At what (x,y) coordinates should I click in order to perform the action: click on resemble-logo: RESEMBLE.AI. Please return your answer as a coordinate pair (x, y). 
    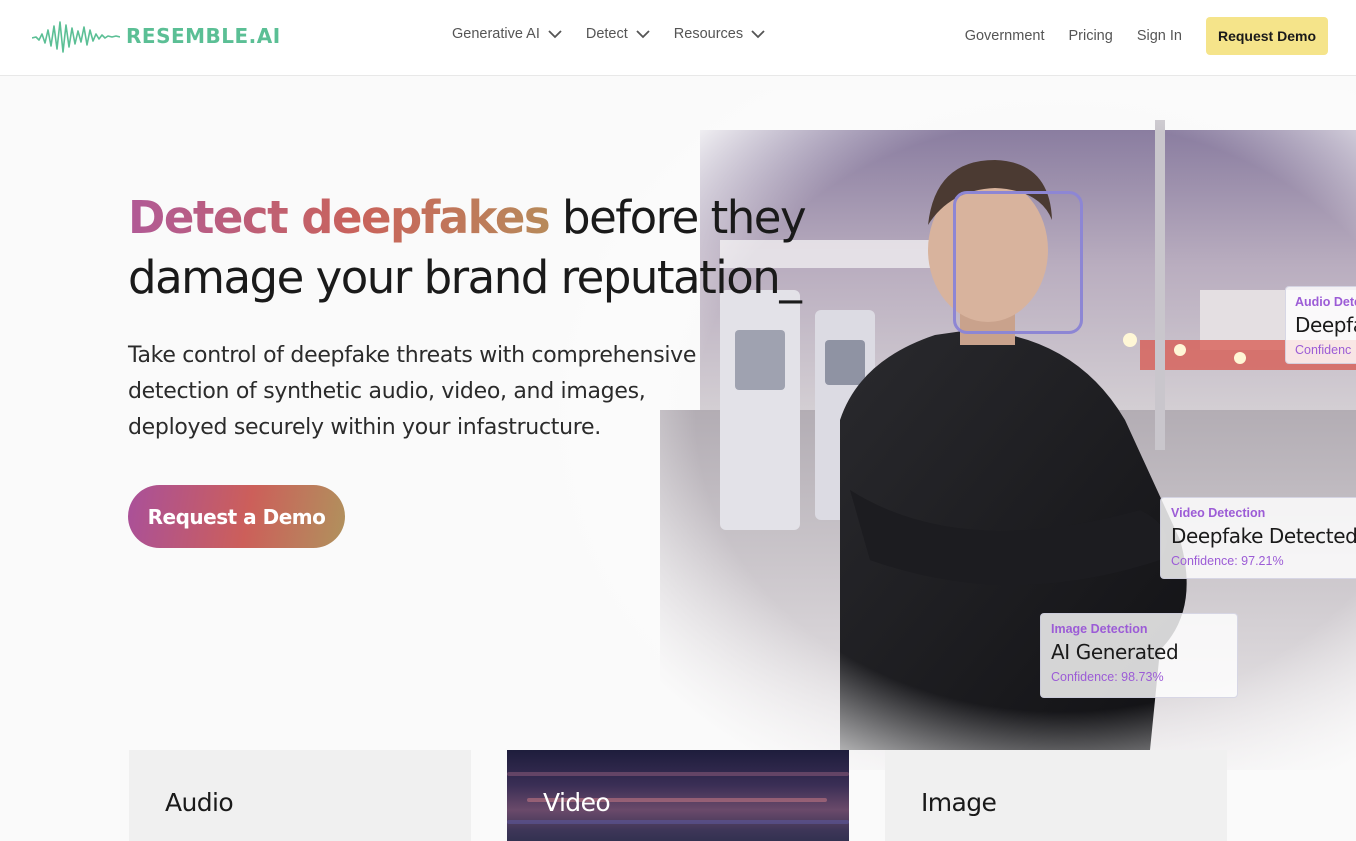
    Looking at the image, I should click on (156, 36).